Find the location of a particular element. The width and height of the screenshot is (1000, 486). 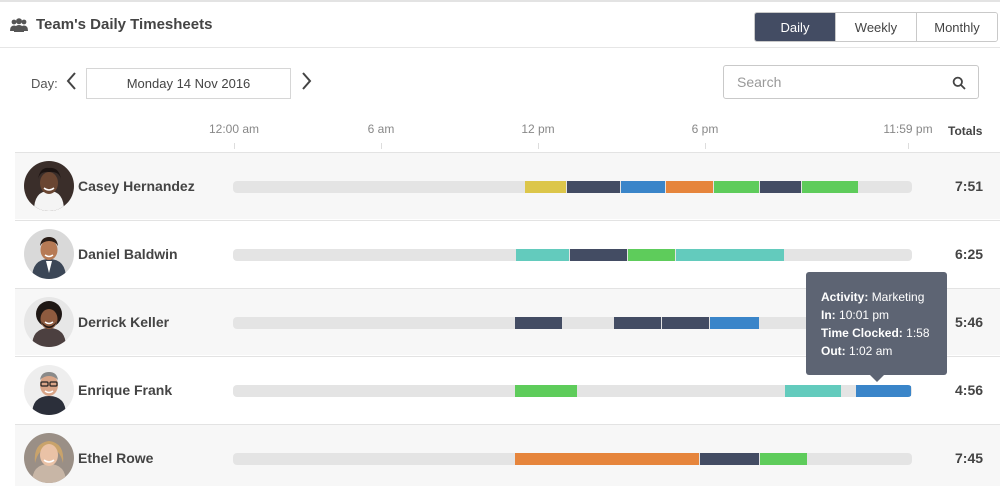

tooltip-out-label: Out: is located at coordinates (833, 351).